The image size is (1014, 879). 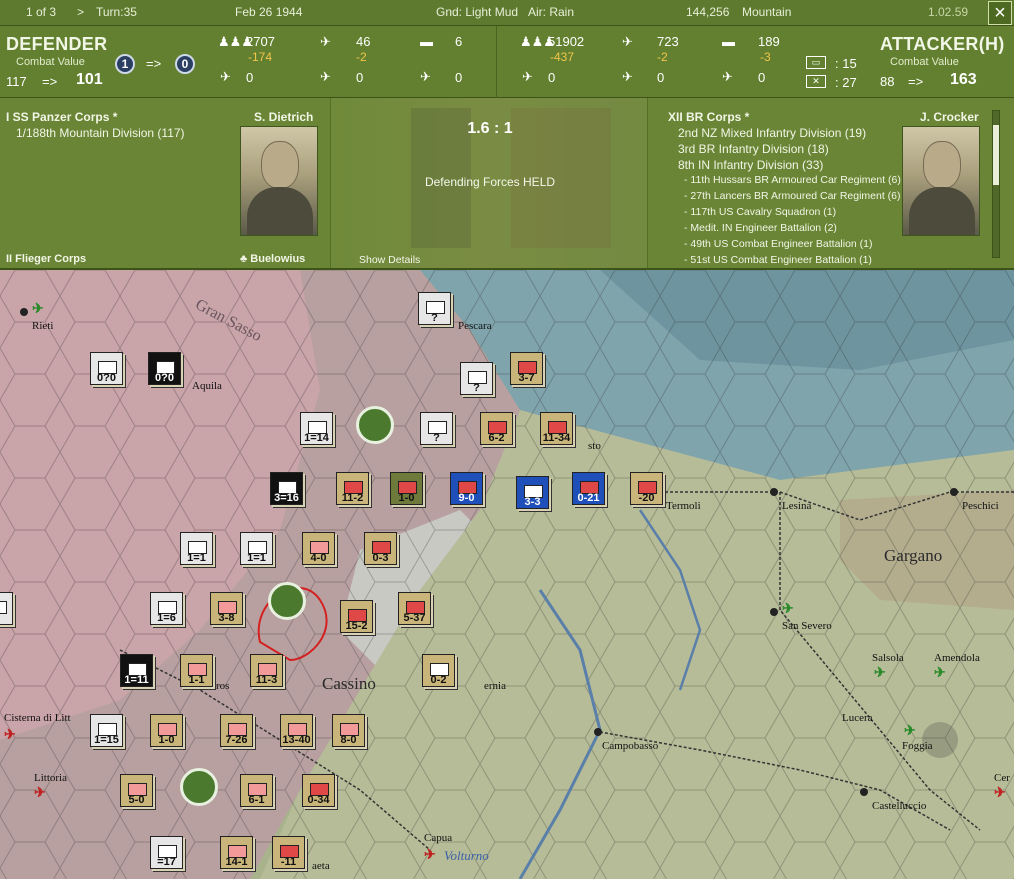 What do you see at coordinates (288, 852) in the screenshot?
I see `unit-counter: -11` at bounding box center [288, 852].